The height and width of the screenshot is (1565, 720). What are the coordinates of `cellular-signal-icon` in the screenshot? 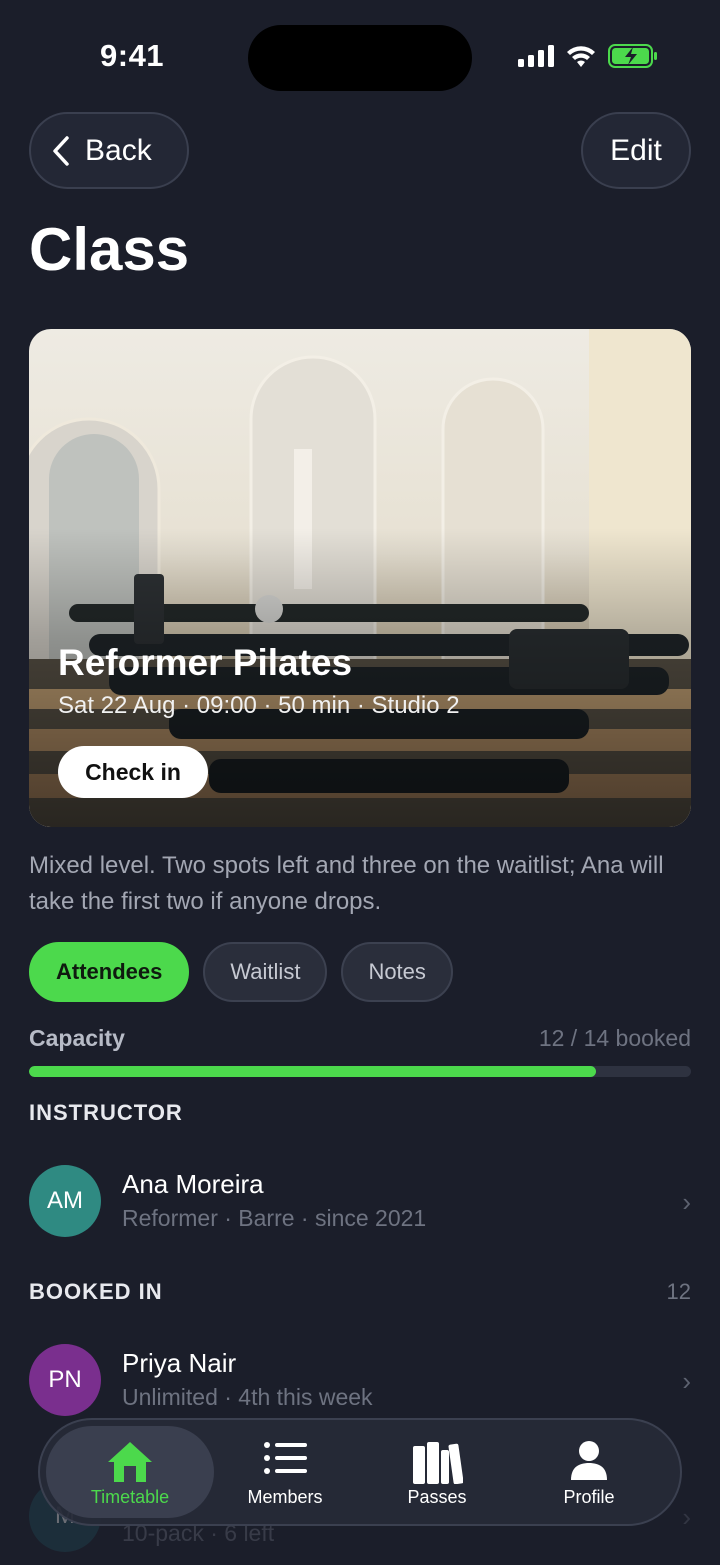 It's located at (536, 56).